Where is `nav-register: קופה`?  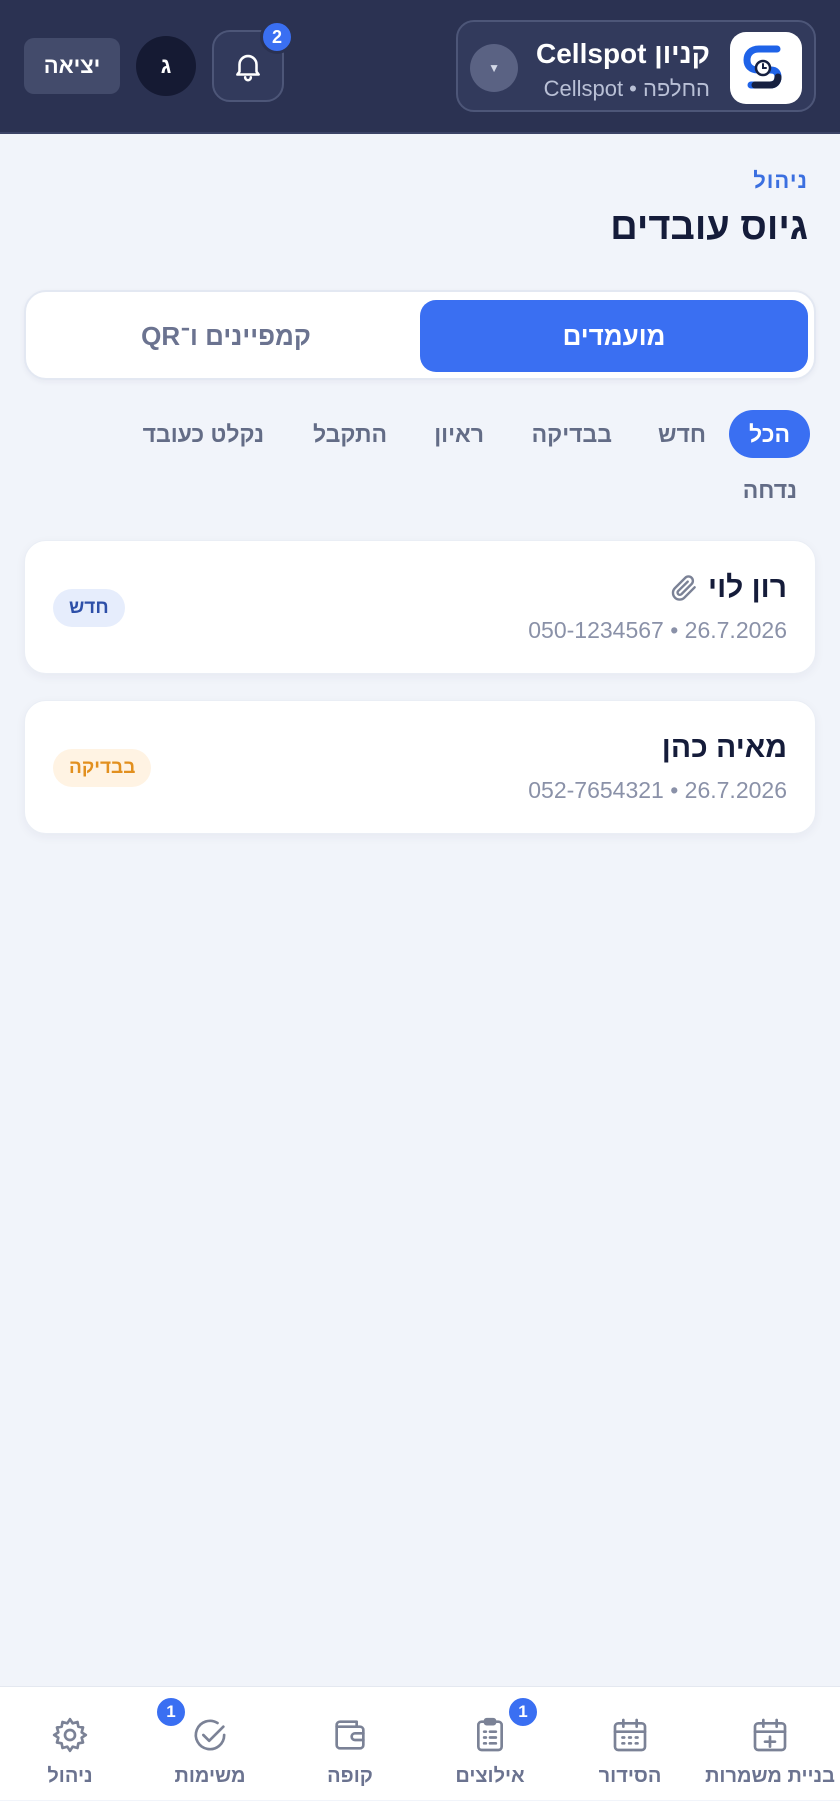 nav-register: קופה is located at coordinates (350, 1744).